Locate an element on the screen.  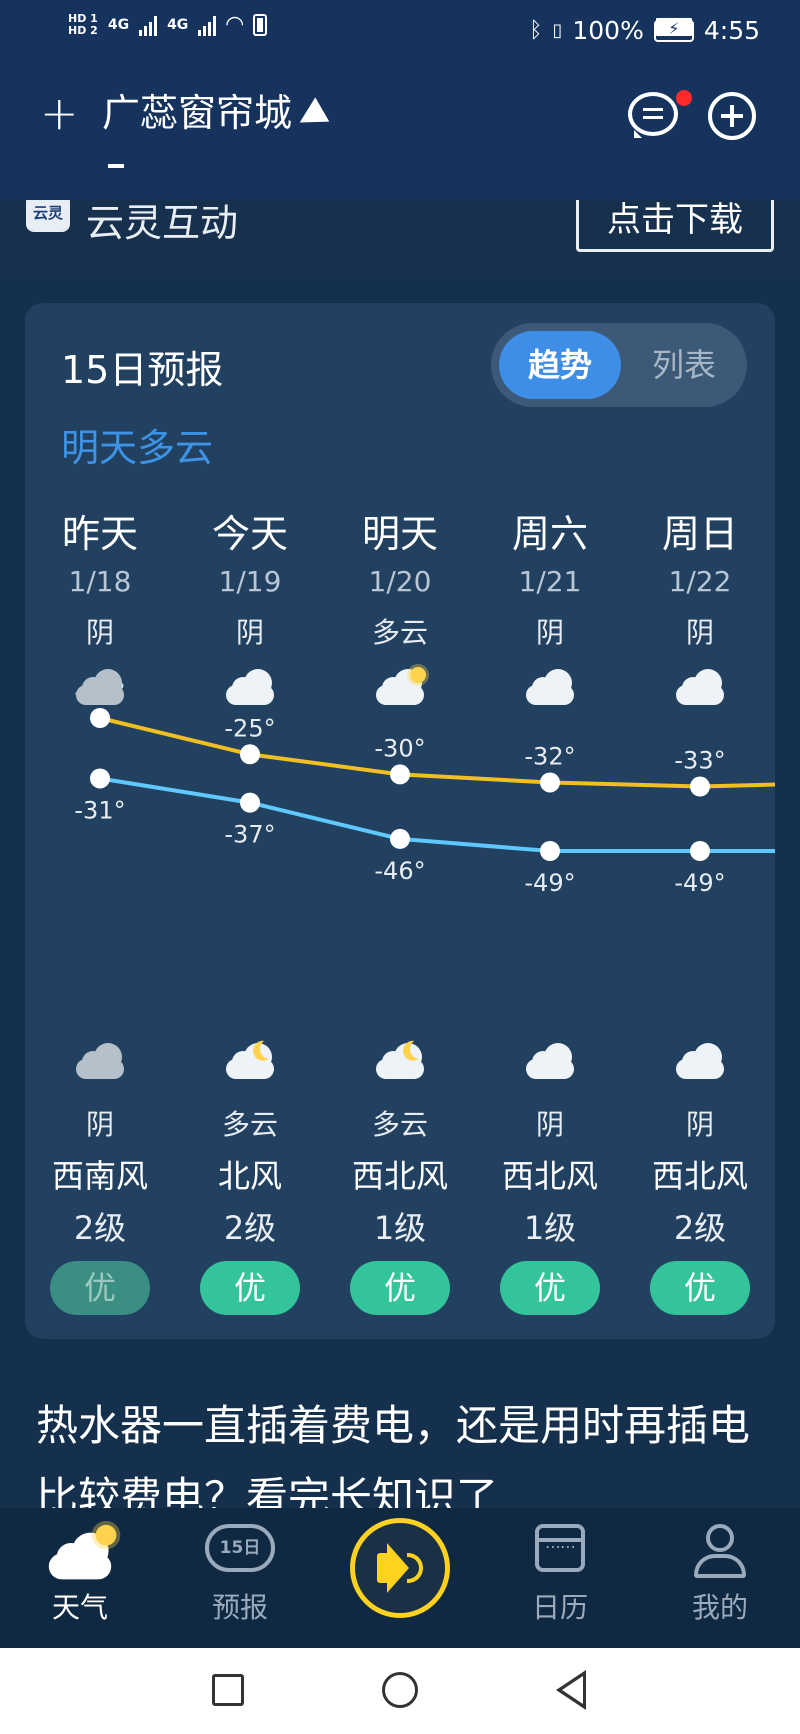
city-name: 广蕊窗帘城 is located at coordinates (216, 113).